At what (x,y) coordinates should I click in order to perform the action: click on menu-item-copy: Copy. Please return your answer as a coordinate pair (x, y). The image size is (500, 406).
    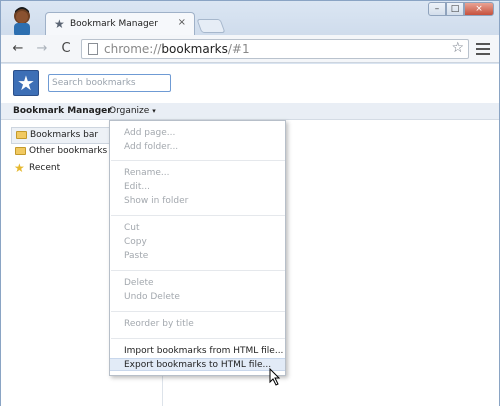
    Looking at the image, I should click on (197, 242).